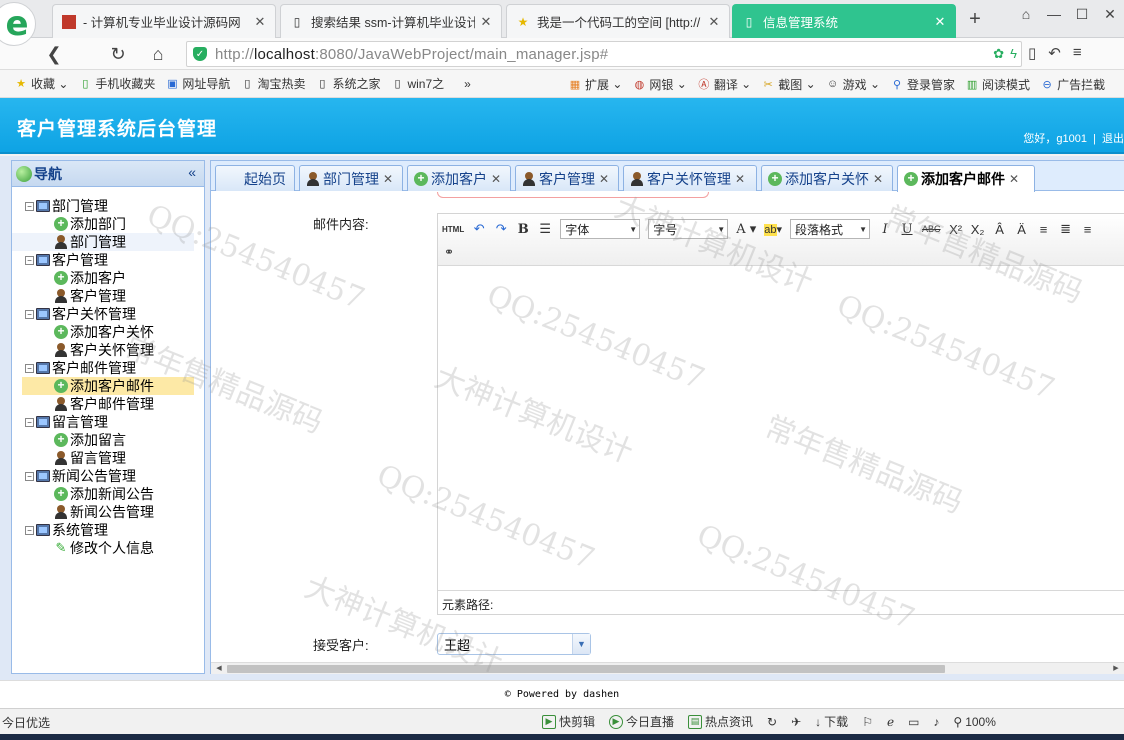  I want to click on tree-item-add-customer-email: + 添加客户邮件, so click(108, 386).